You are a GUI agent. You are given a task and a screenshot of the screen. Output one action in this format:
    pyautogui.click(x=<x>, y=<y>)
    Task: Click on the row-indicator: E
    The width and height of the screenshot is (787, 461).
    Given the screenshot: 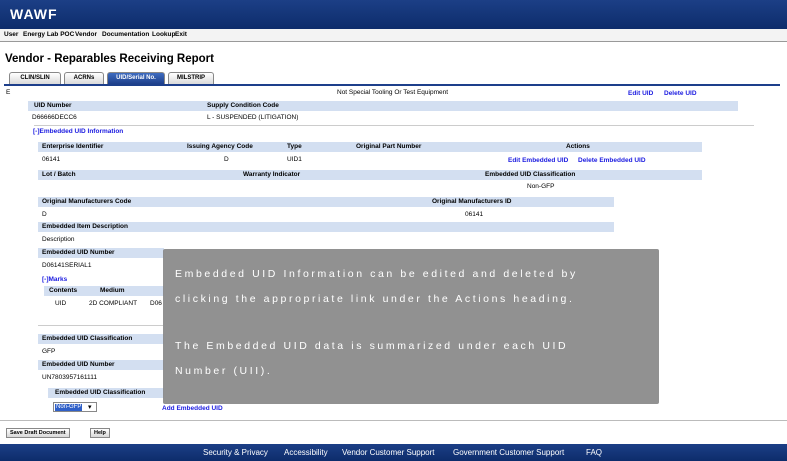 What is the action you would take?
    pyautogui.click(x=8, y=92)
    